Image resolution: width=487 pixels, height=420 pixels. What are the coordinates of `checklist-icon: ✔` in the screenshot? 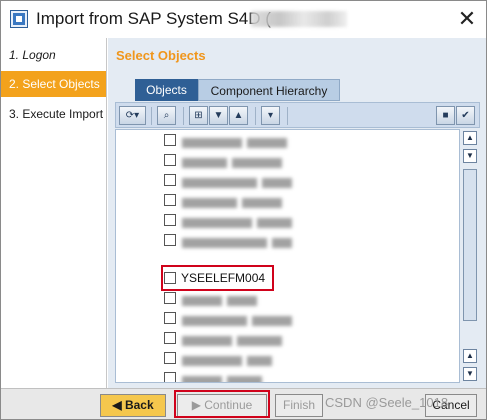 It's located at (465, 115).